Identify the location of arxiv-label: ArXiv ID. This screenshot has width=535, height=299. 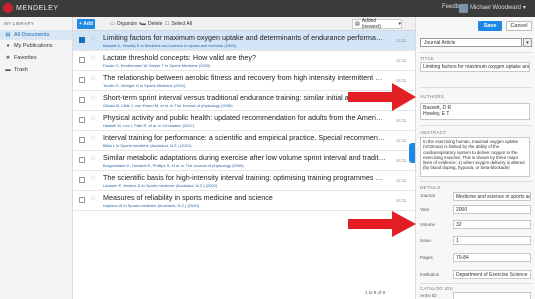
(428, 295).